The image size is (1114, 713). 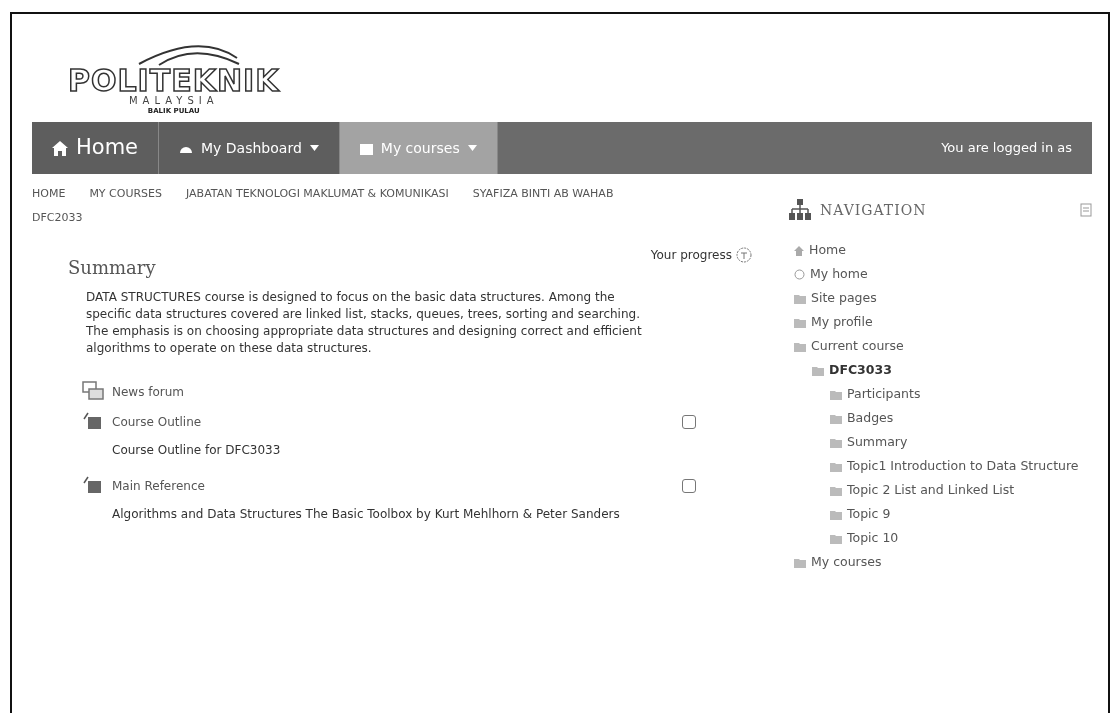 What do you see at coordinates (950, 370) in the screenshot?
I see `nav-tree-item: DFC3033` at bounding box center [950, 370].